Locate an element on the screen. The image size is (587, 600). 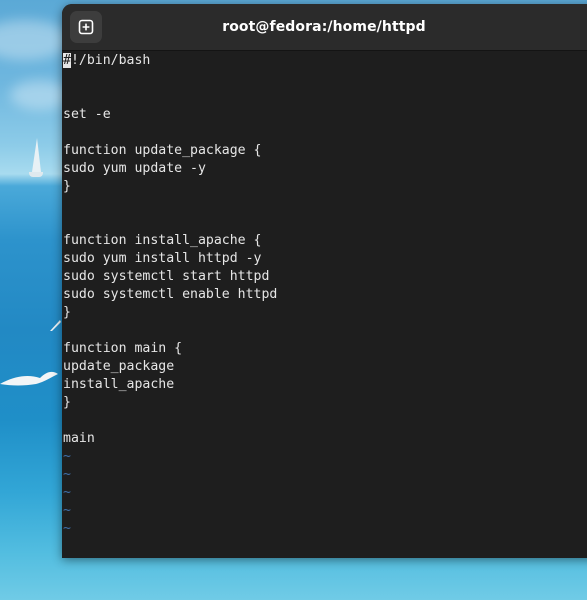
editor-line: install_apache is located at coordinates (119, 384).